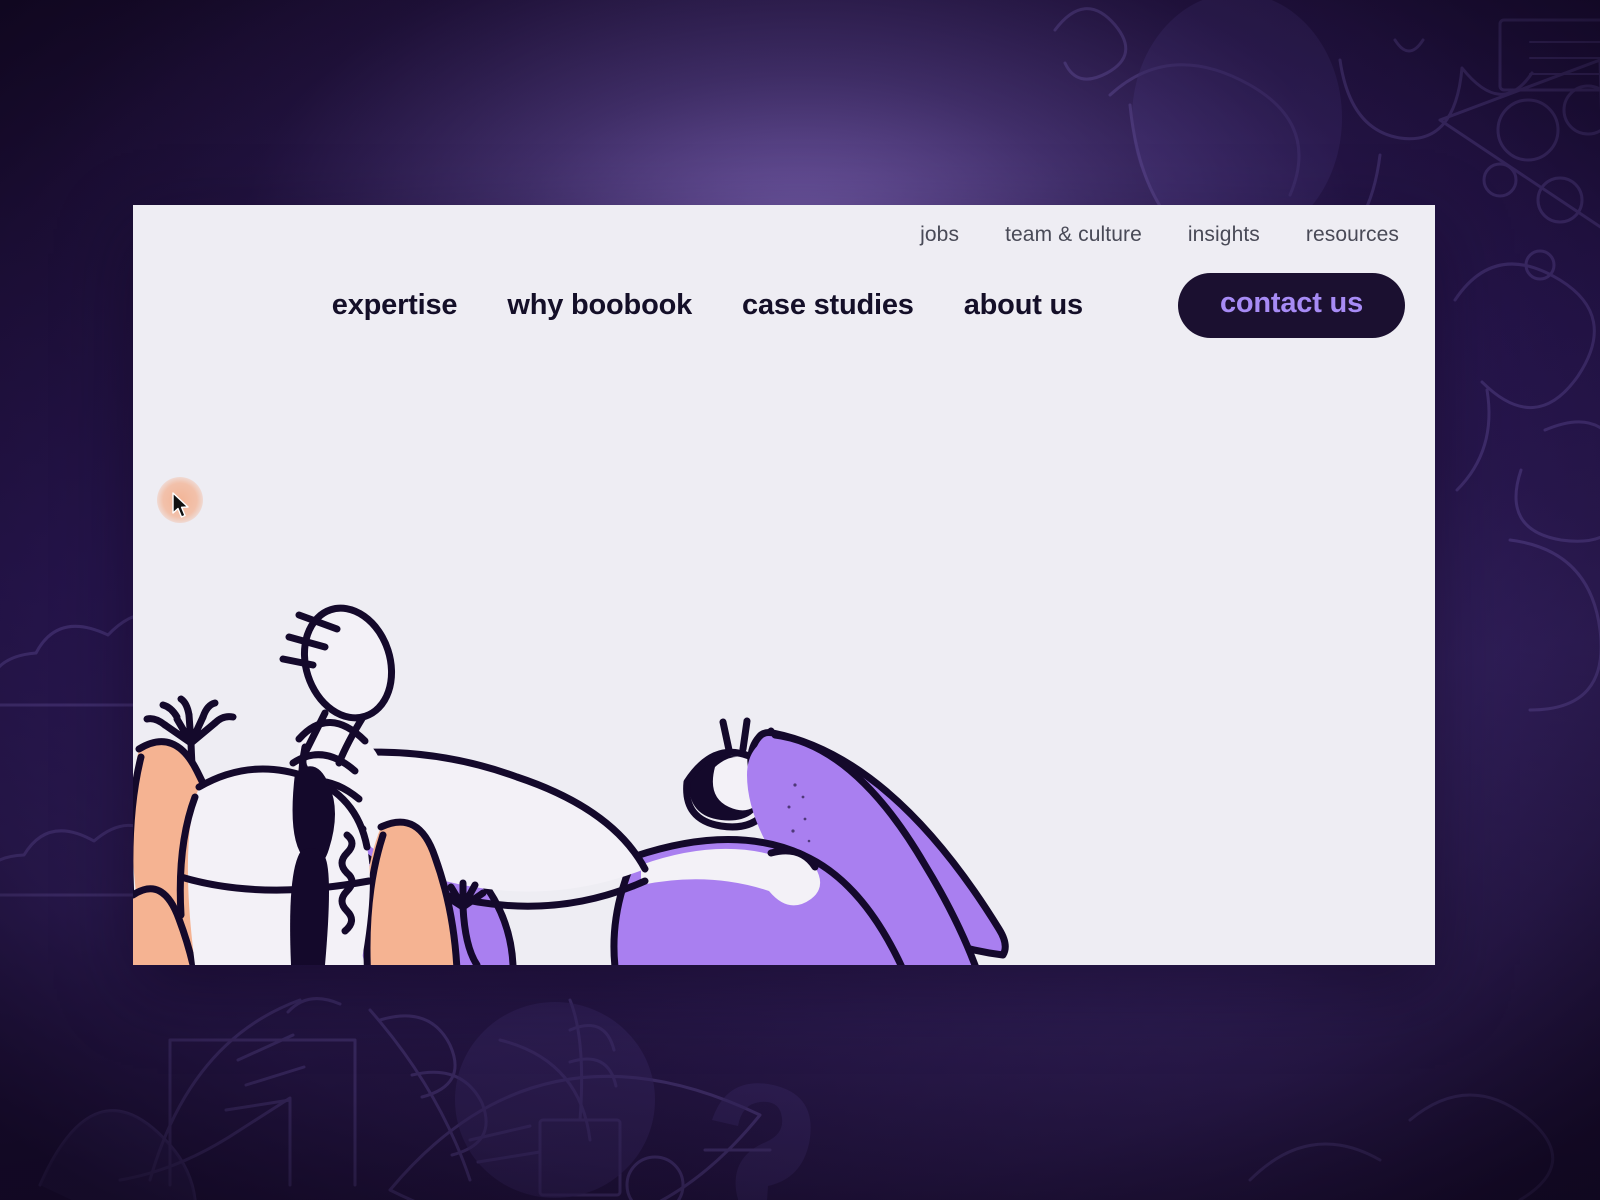 Image resolution: width=1600 pixels, height=1200 pixels. Describe the element at coordinates (1224, 235) in the screenshot. I see `nav-insights: insights` at that location.